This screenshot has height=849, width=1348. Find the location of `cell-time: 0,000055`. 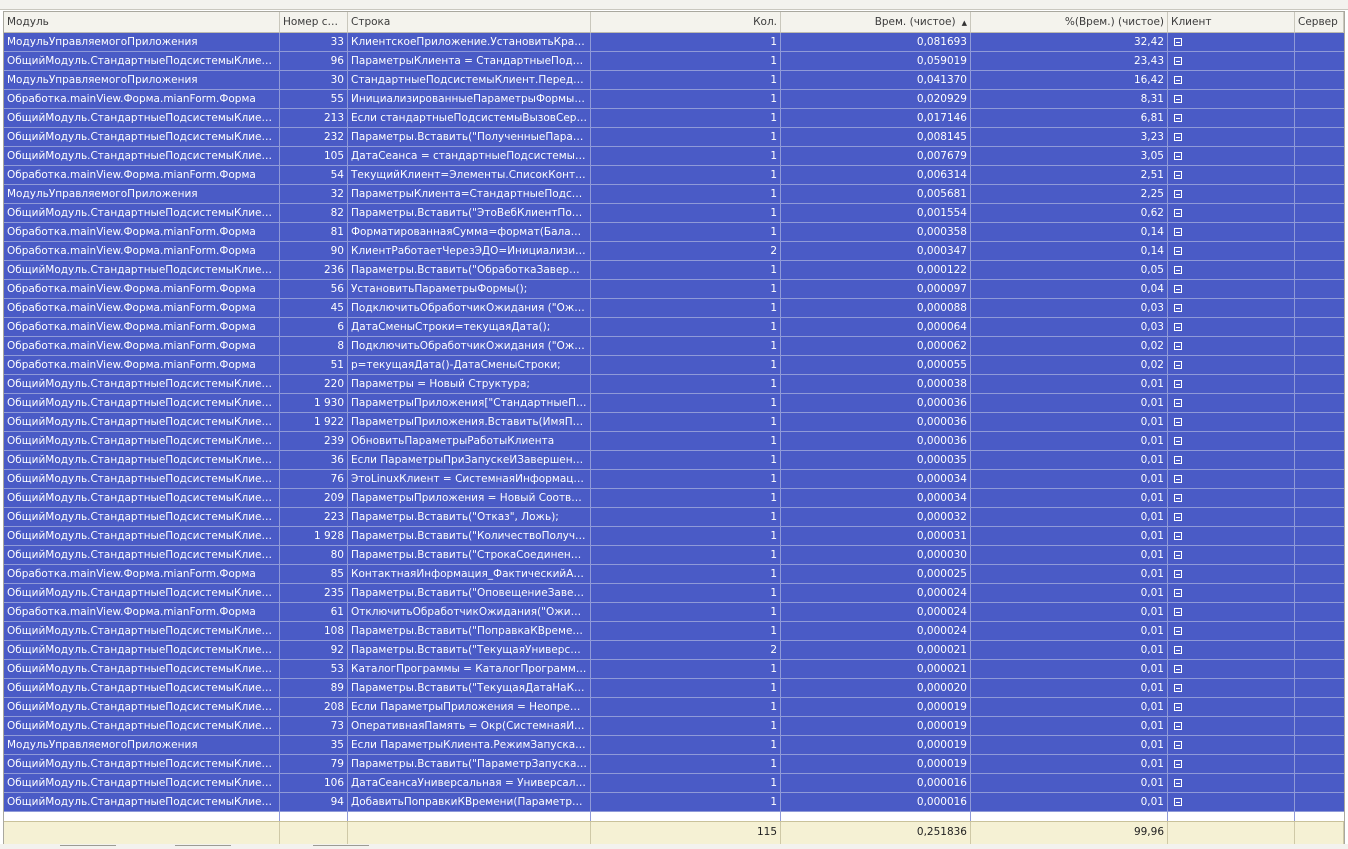

cell-time: 0,000055 is located at coordinates (876, 365).